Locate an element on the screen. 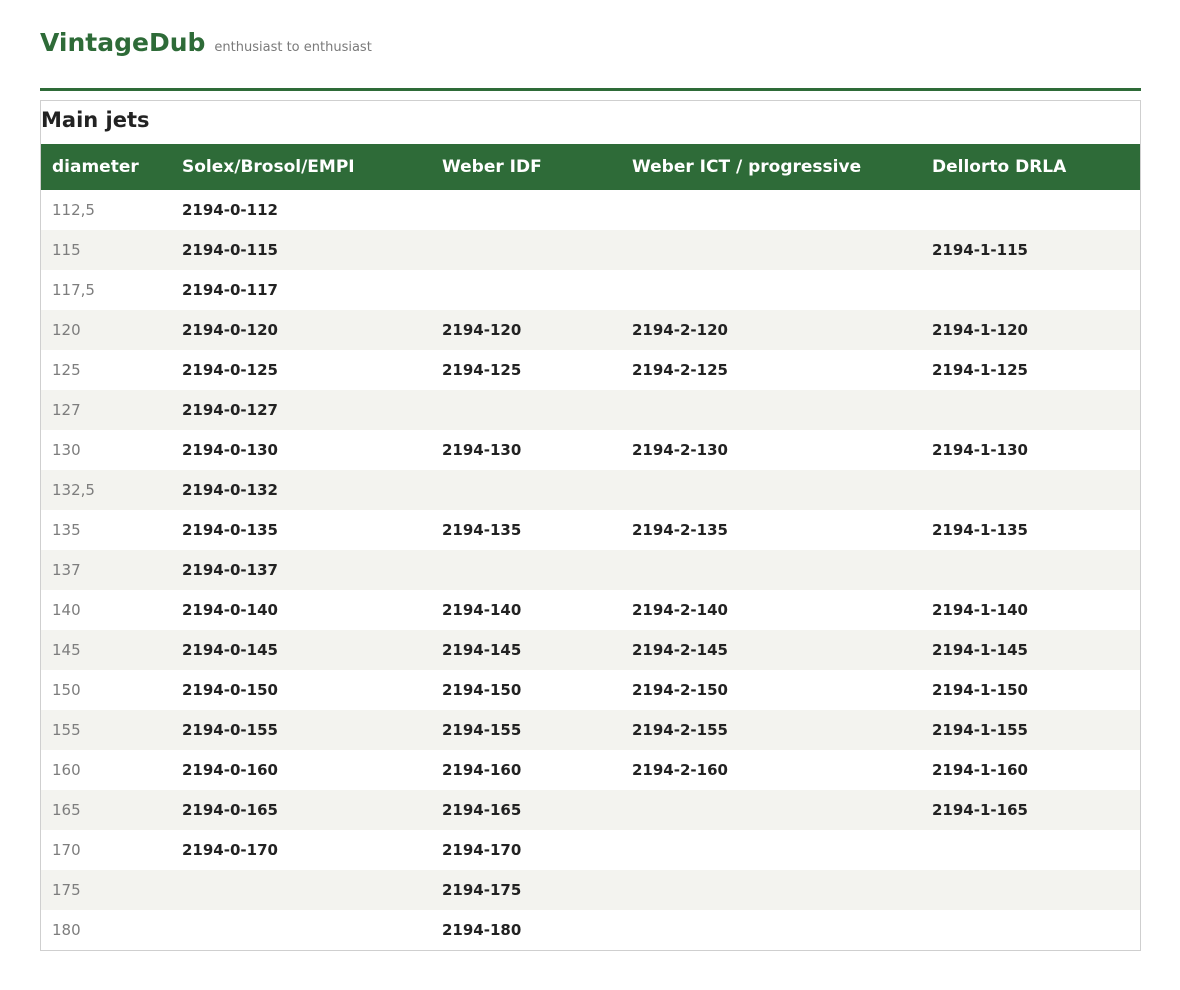 The width and height of the screenshot is (1180, 990). cell-diameter: 150 is located at coordinates (66, 690).